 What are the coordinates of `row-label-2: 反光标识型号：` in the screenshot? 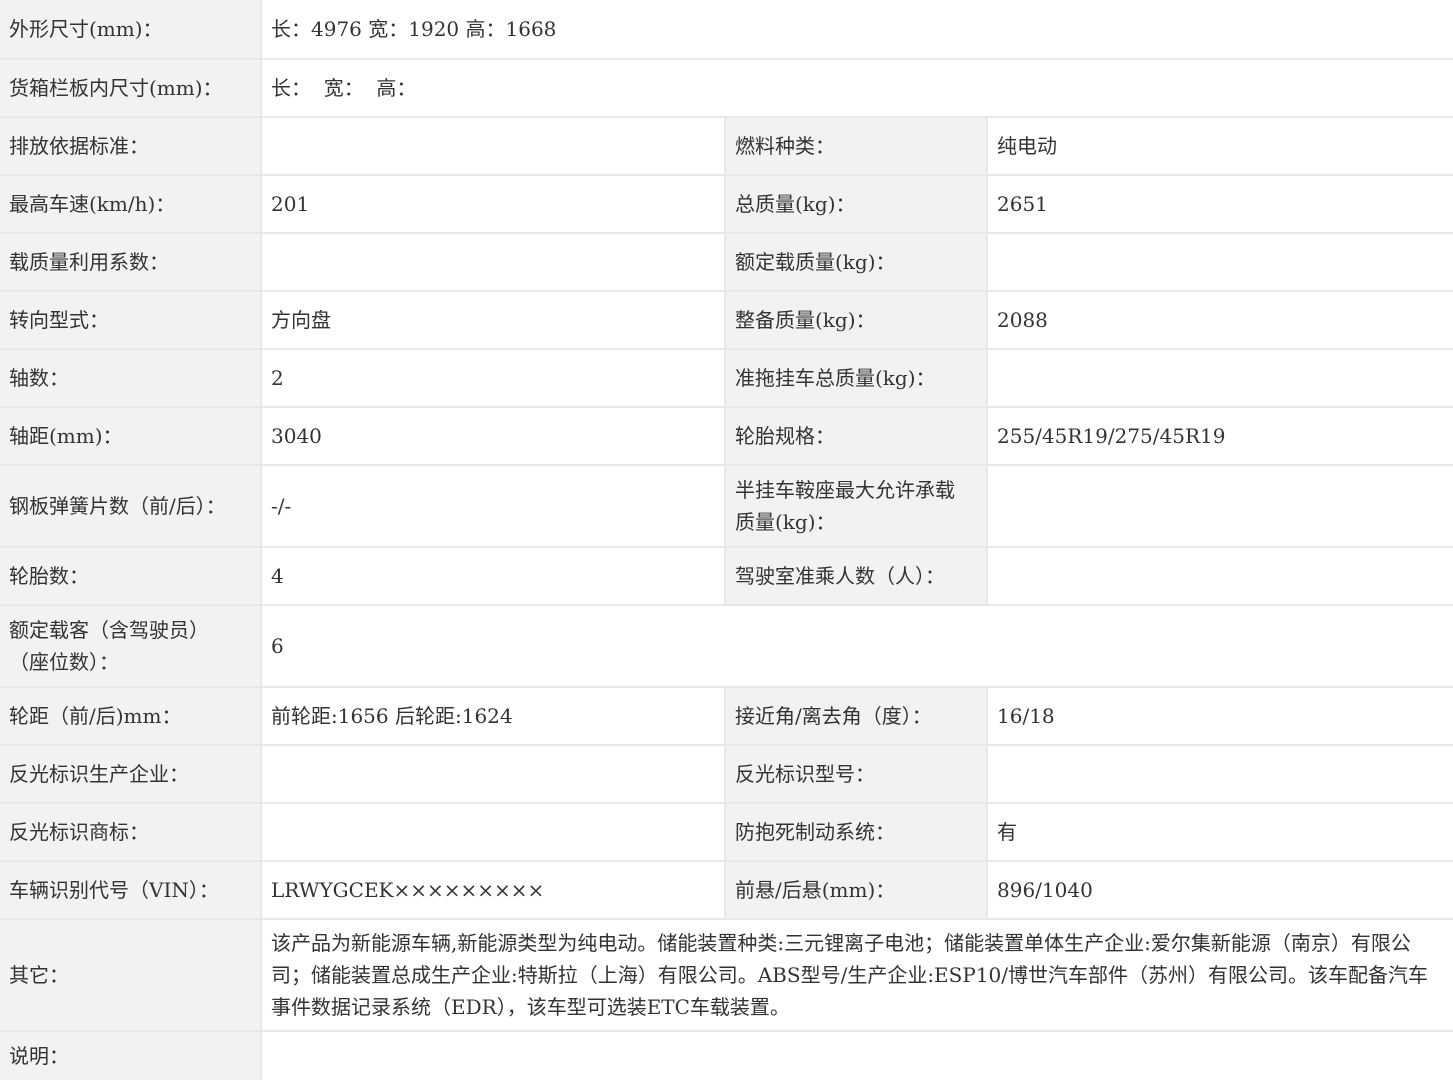 It's located at (856, 774).